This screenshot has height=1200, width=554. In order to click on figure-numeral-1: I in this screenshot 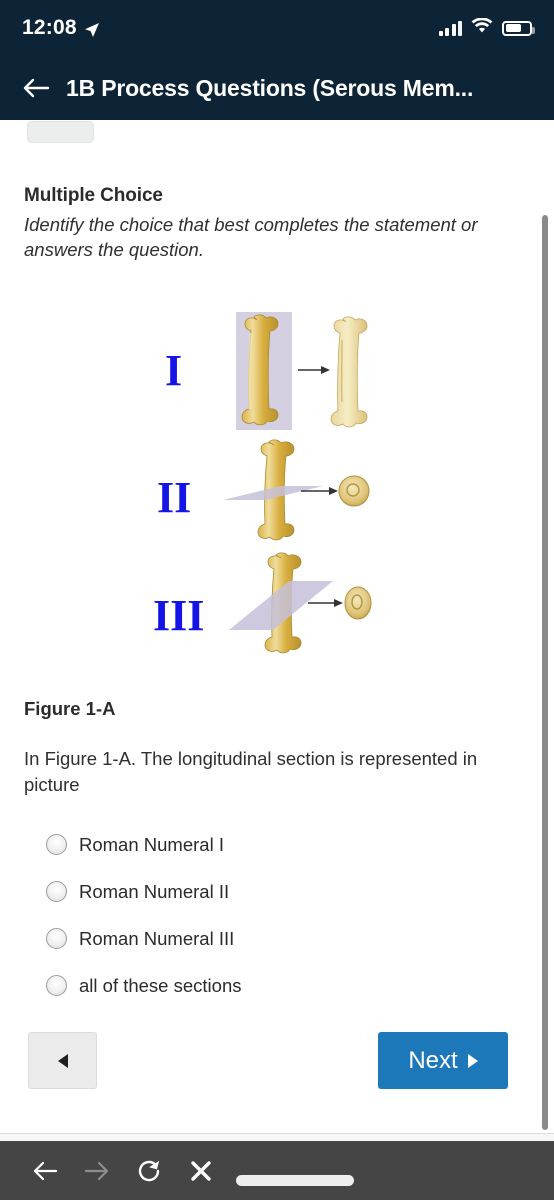, I will do `click(173, 370)`.